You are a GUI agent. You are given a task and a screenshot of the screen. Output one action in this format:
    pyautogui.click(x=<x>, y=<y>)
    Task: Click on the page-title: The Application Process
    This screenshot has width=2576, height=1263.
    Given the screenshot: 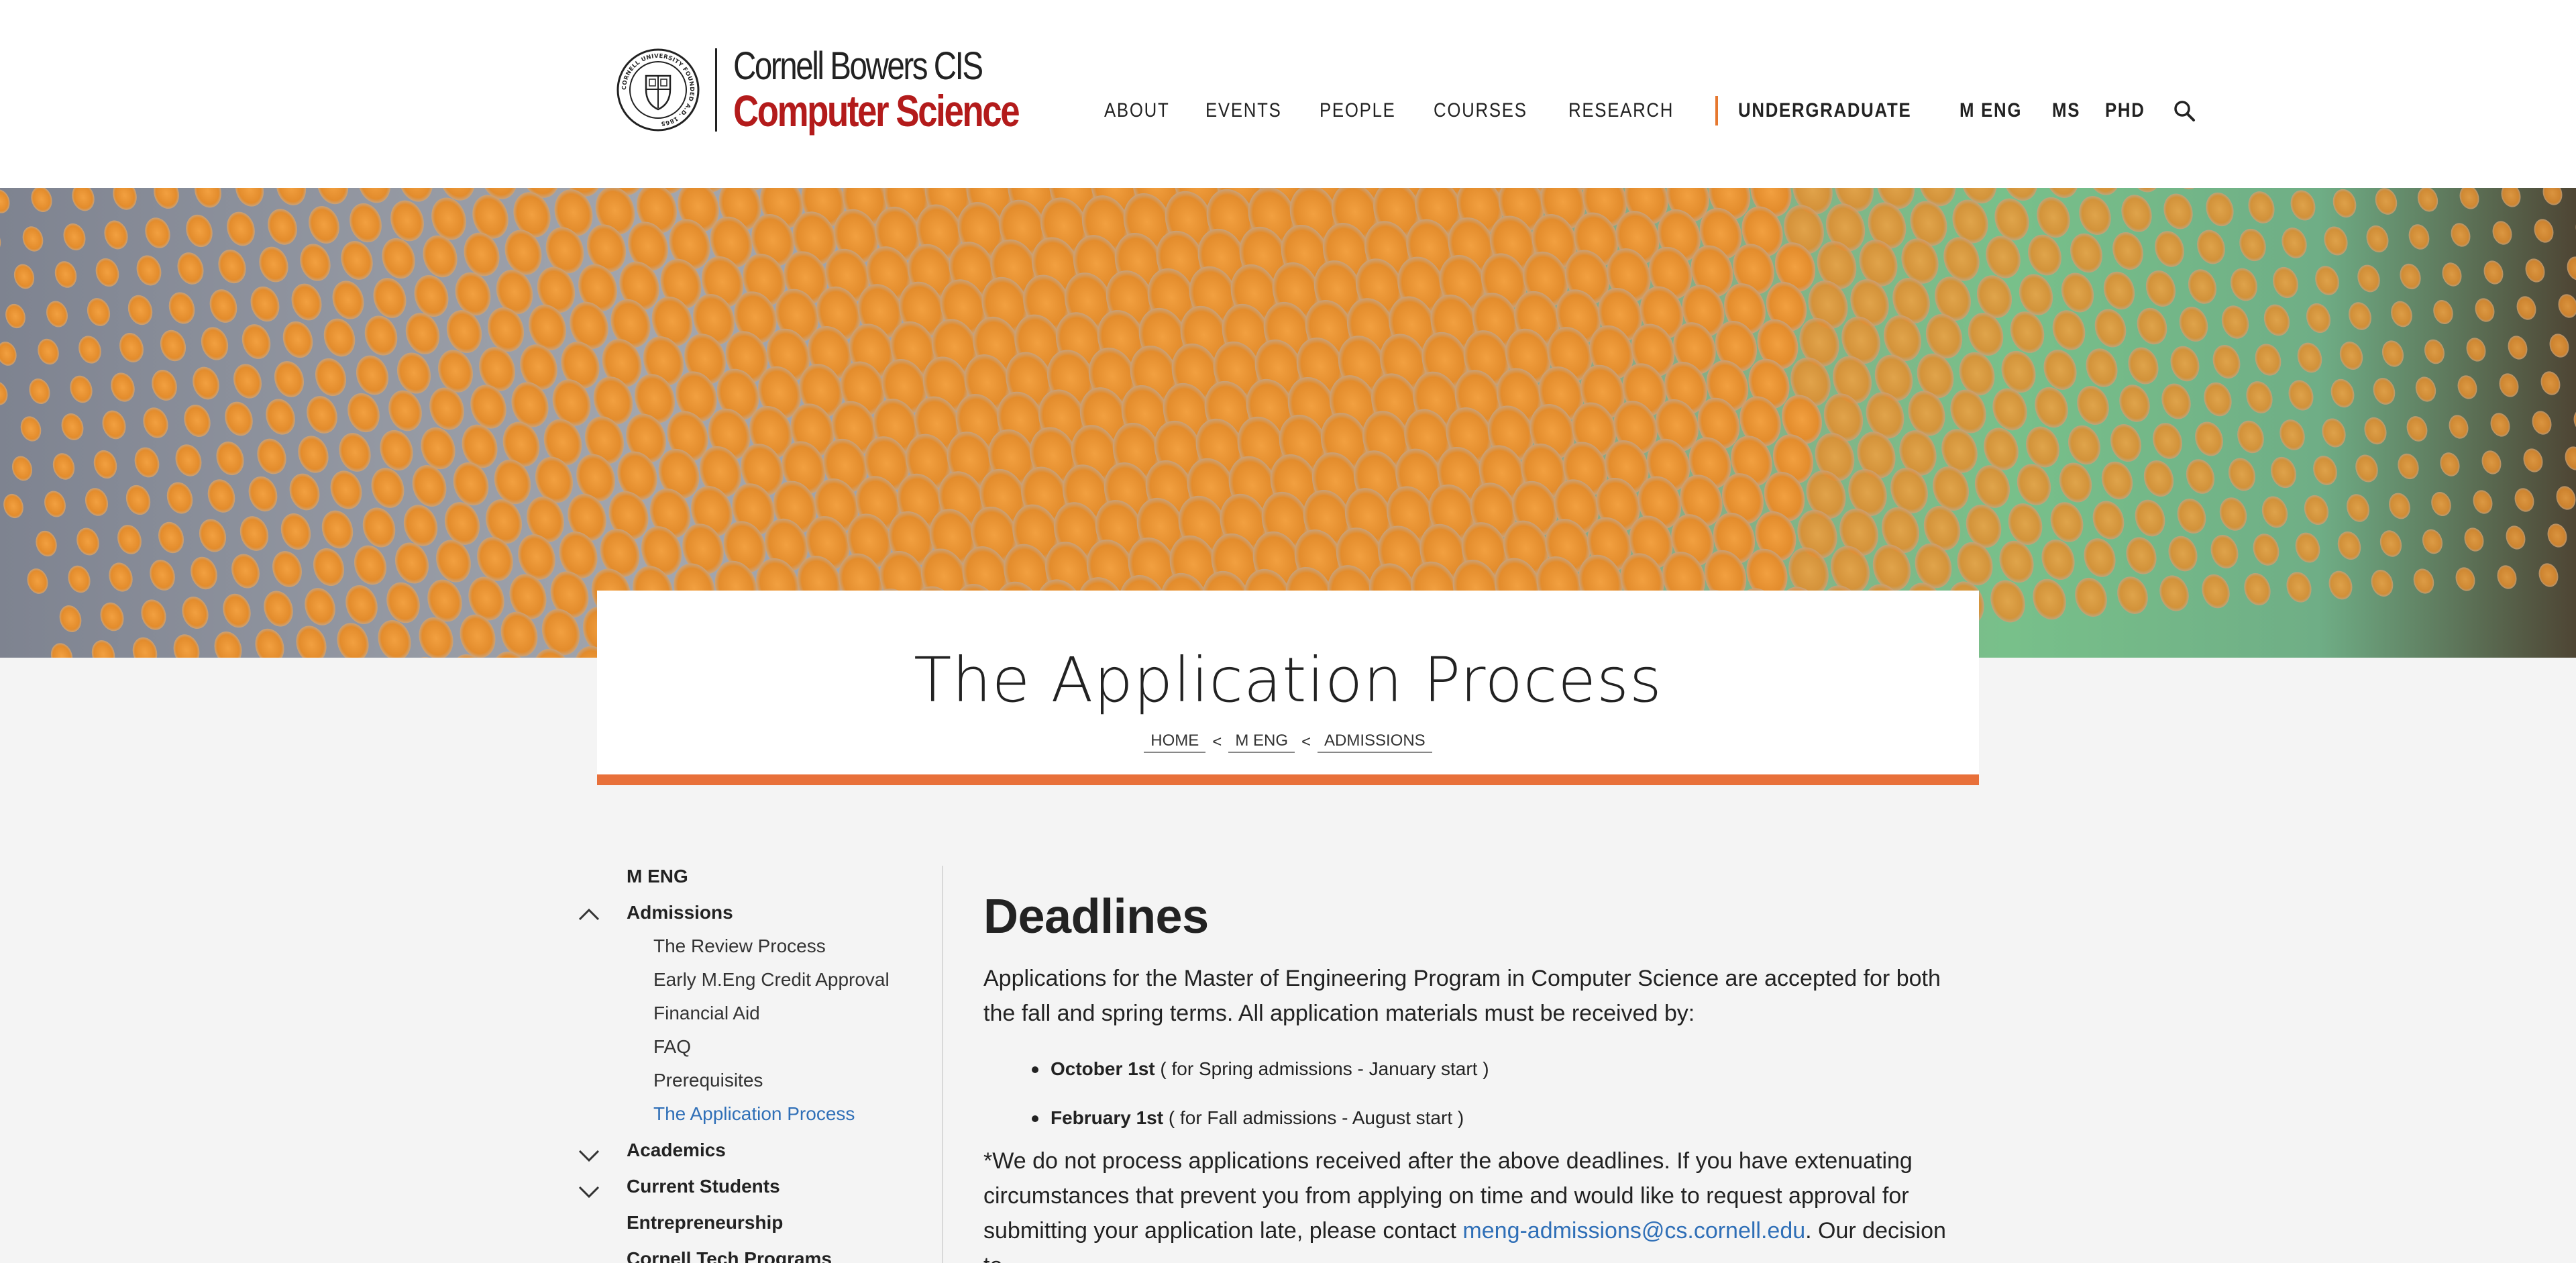 What is the action you would take?
    pyautogui.click(x=1288, y=680)
    